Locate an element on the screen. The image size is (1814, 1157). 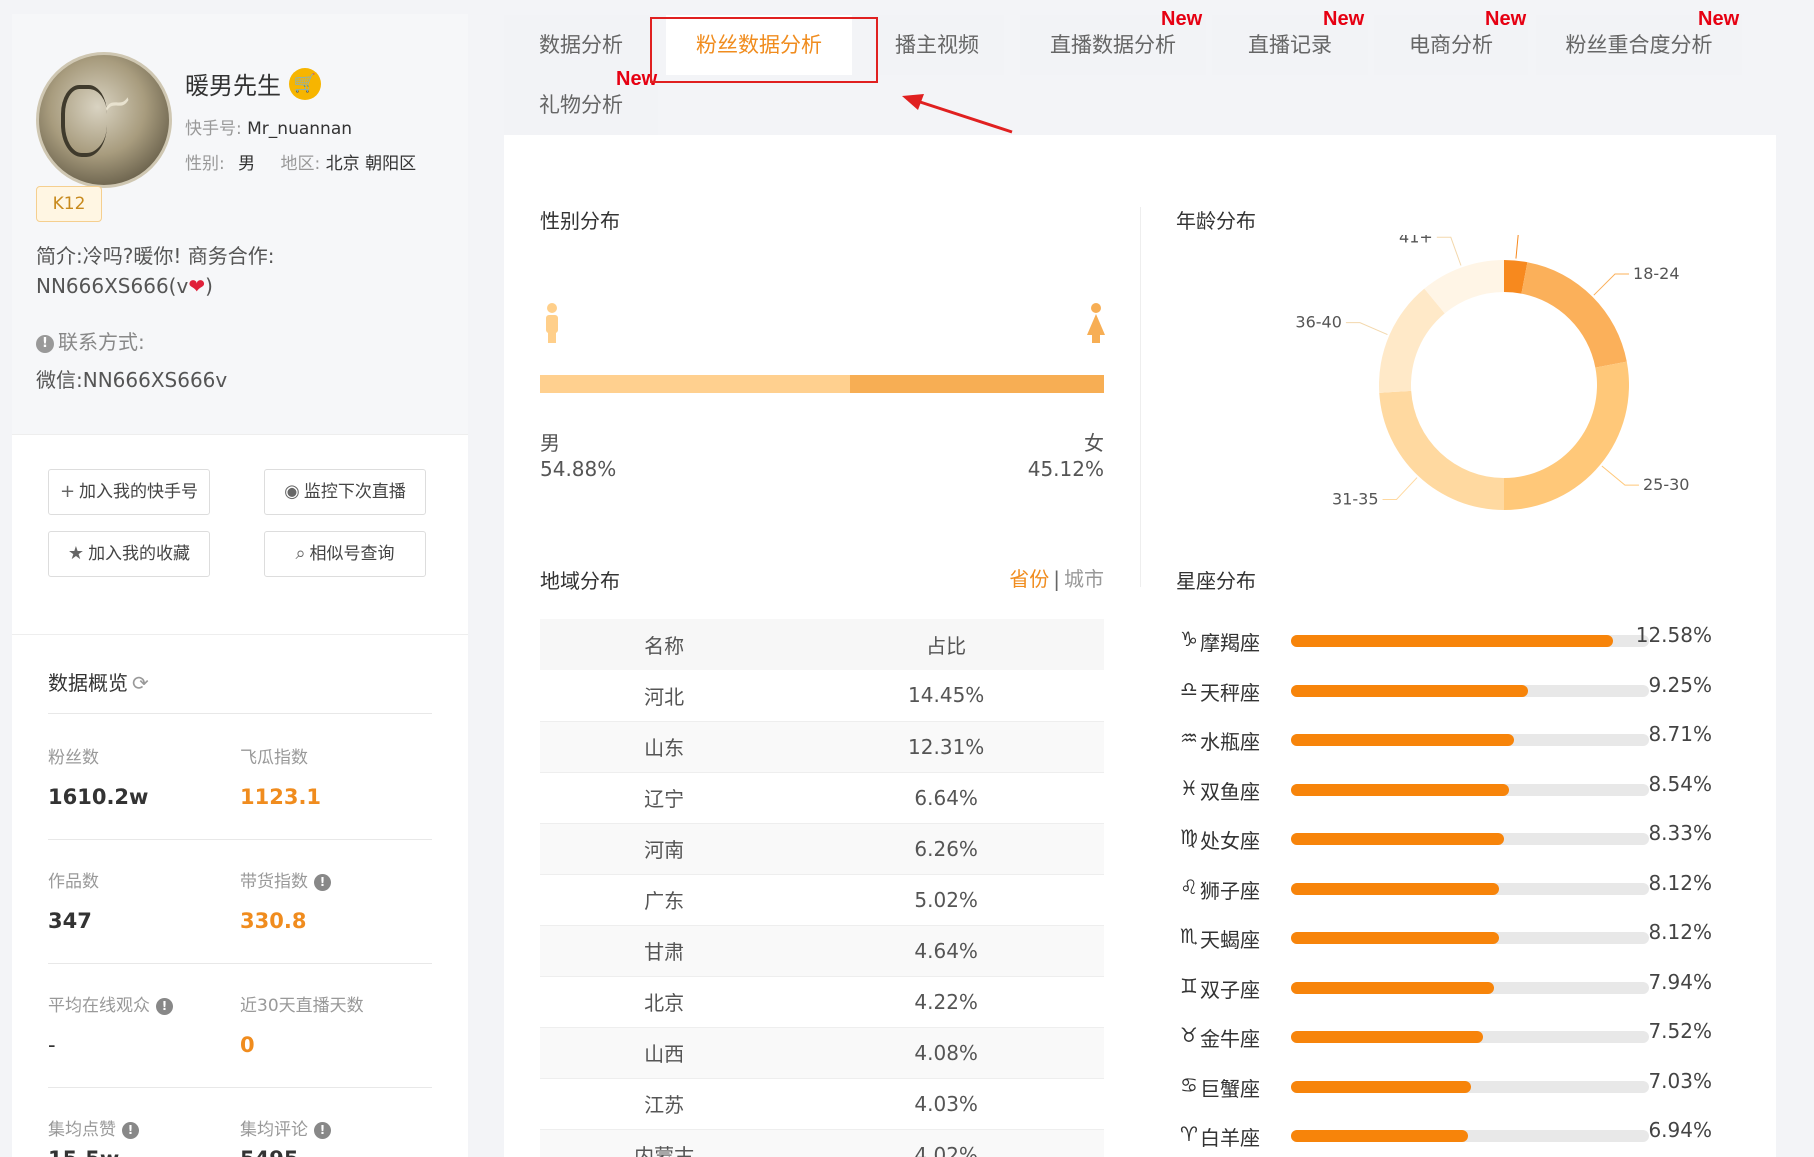
zodiac-row: ♉ 金牛座 7.52% is located at coordinates (1461, 1039).